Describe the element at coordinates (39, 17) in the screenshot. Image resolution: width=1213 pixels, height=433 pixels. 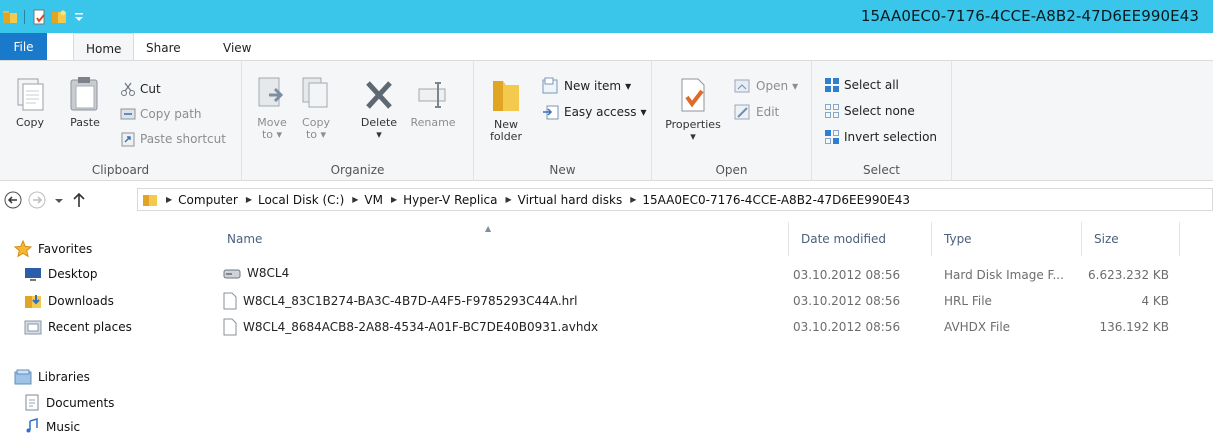
I see `properties-icon` at that location.